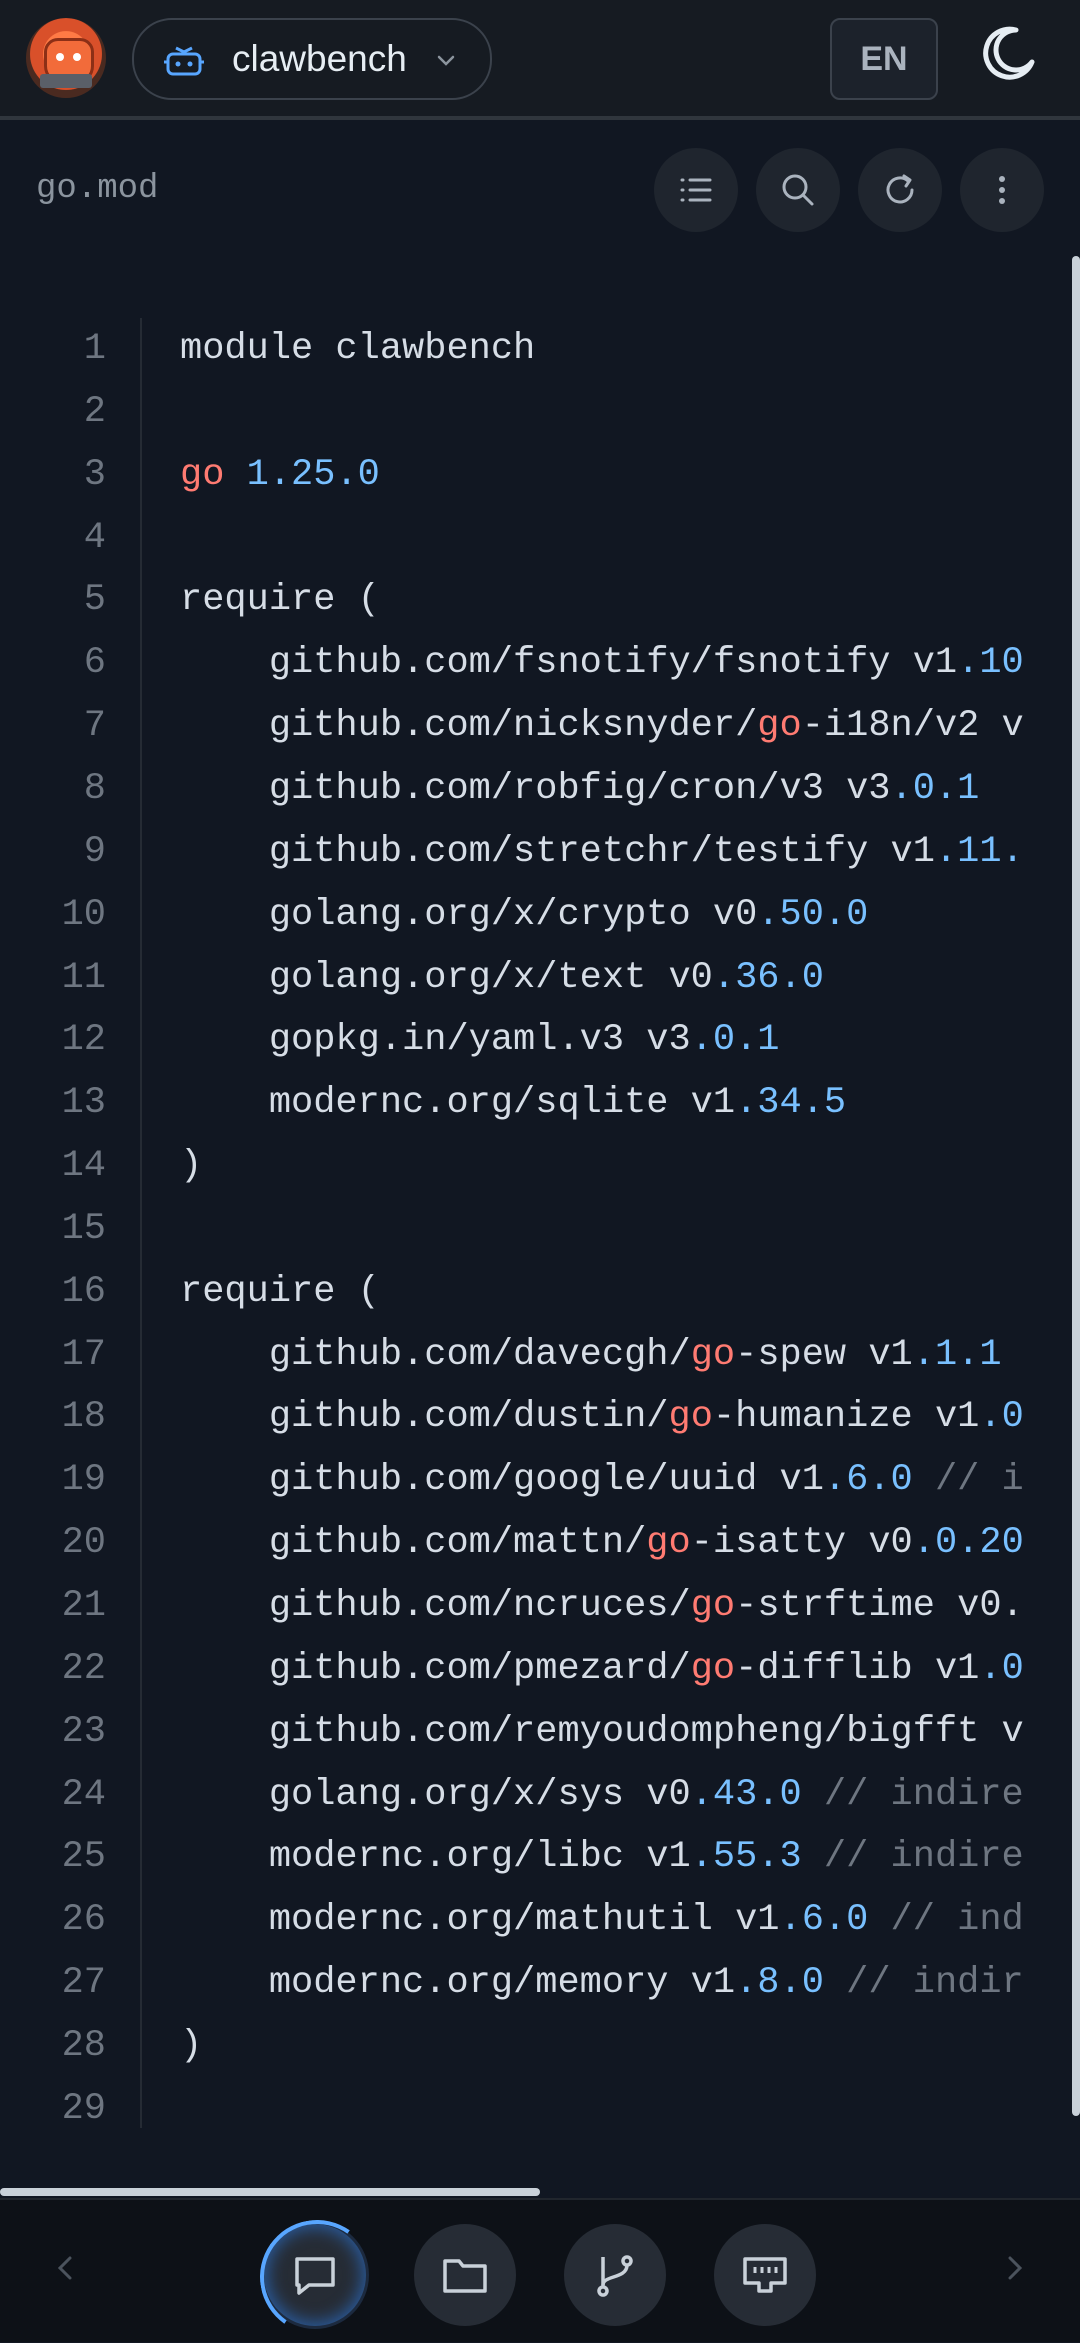 Image resolution: width=1080 pixels, height=2343 pixels. What do you see at coordinates (83, 1606) in the screenshot?
I see `line-number: 21` at bounding box center [83, 1606].